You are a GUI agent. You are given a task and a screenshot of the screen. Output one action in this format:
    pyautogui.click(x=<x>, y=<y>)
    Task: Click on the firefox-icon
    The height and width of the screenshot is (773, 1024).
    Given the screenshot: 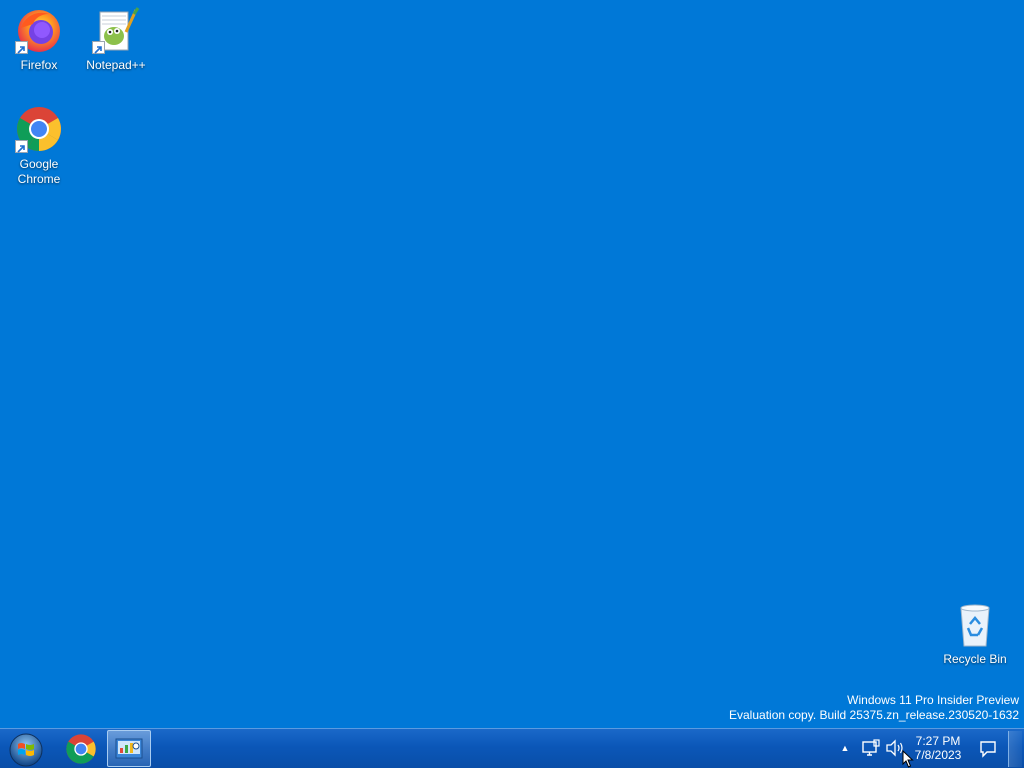 What is the action you would take?
    pyautogui.click(x=39, y=30)
    